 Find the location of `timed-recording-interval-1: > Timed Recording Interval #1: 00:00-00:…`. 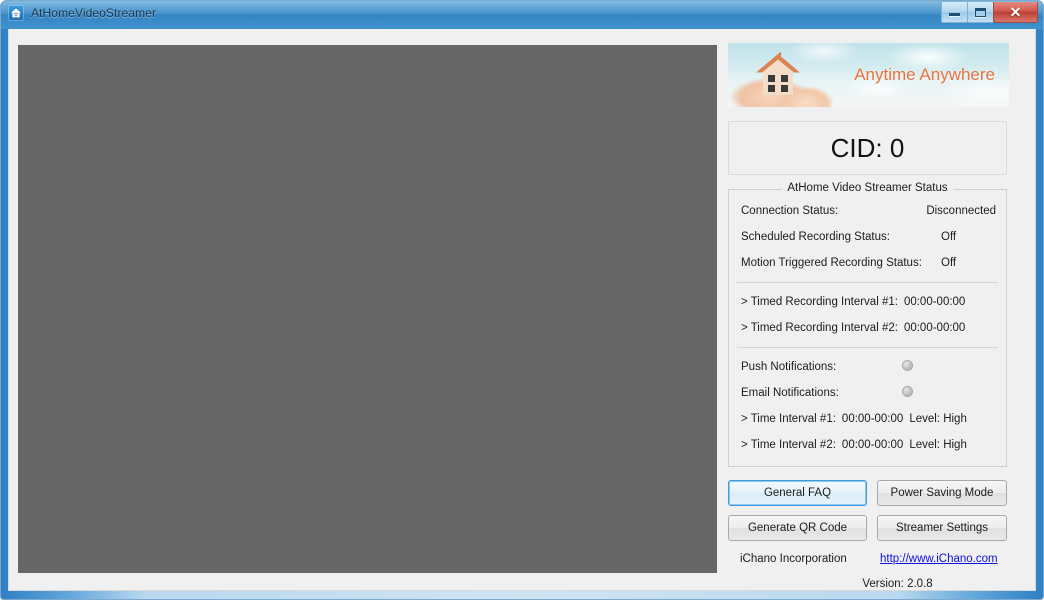

timed-recording-interval-1: > Timed Recording Interval #1: 00:00-00:… is located at coordinates (867, 302).